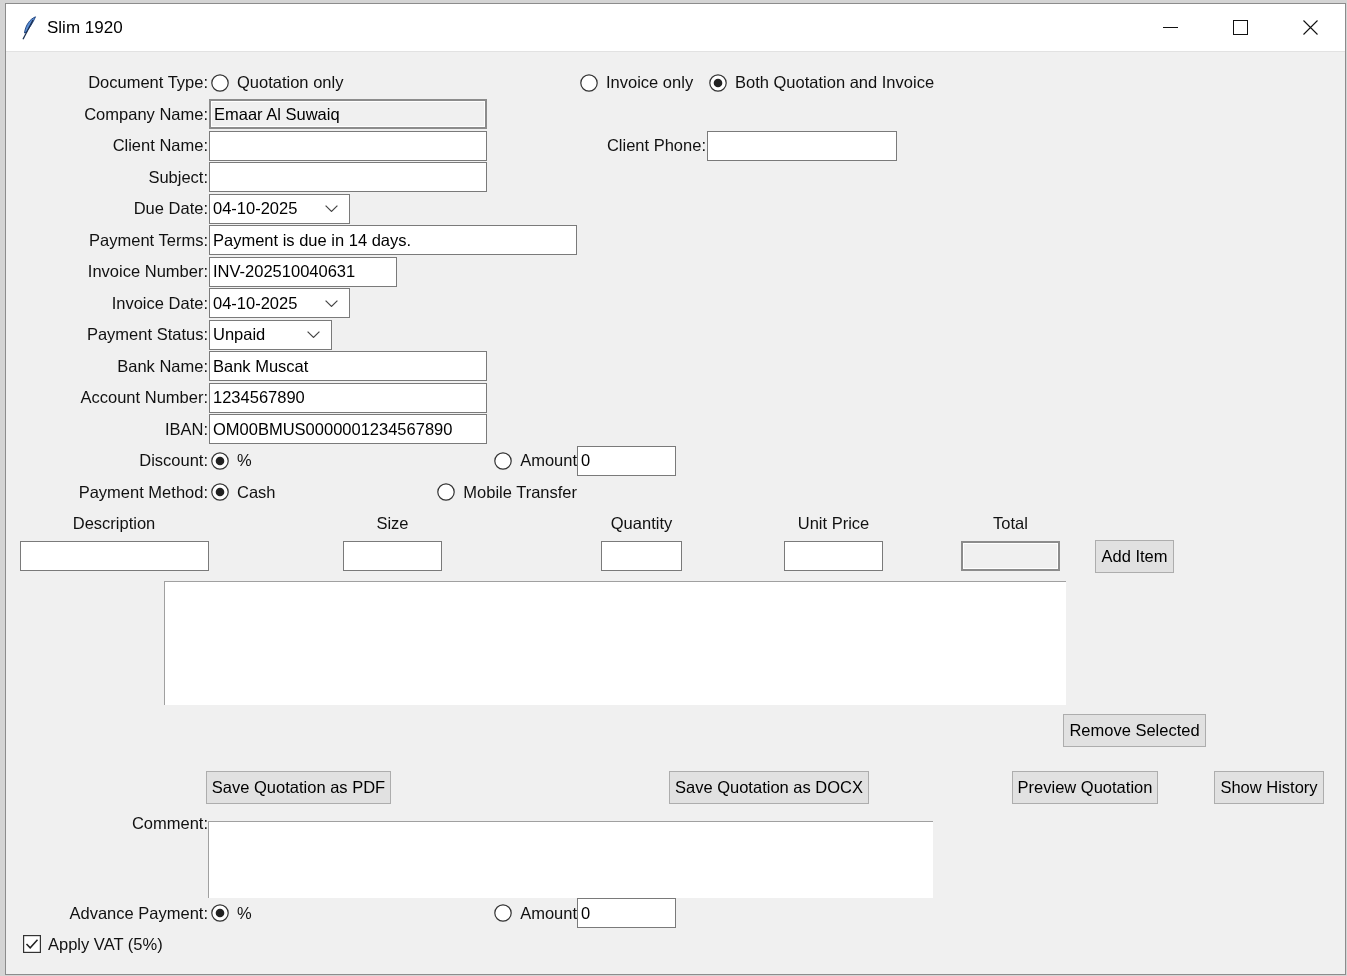 The image size is (1347, 976). What do you see at coordinates (144, 398) in the screenshot?
I see `field-label: Account Number:` at bounding box center [144, 398].